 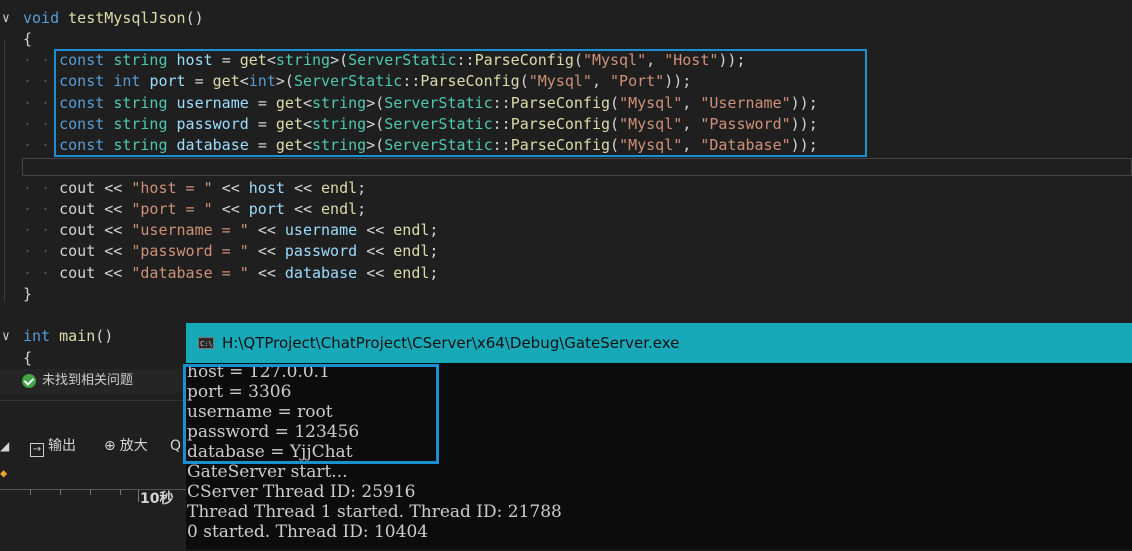 I want to click on issues-label: 未找到相关问题, so click(x=88, y=380).